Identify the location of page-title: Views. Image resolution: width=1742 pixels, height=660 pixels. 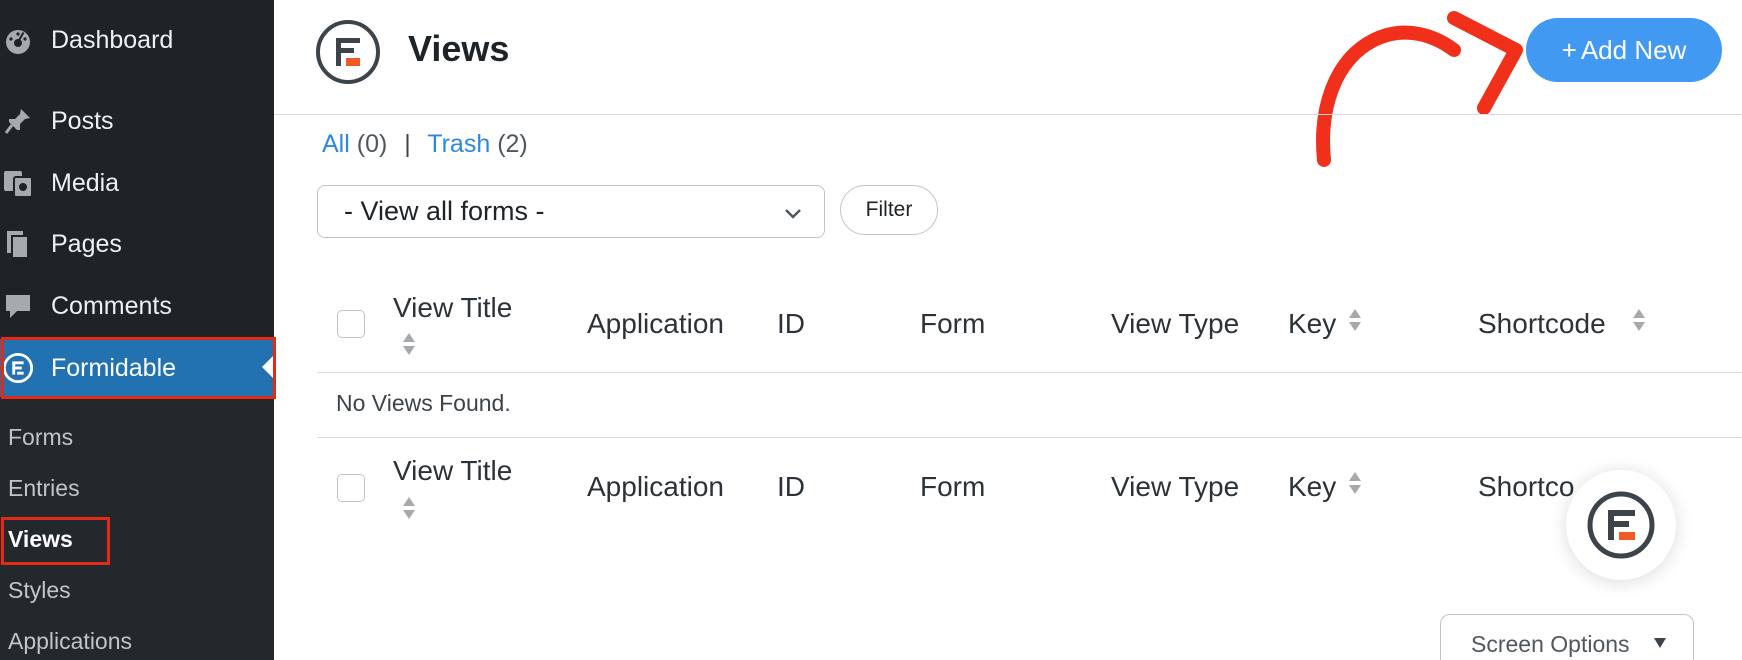
(459, 48).